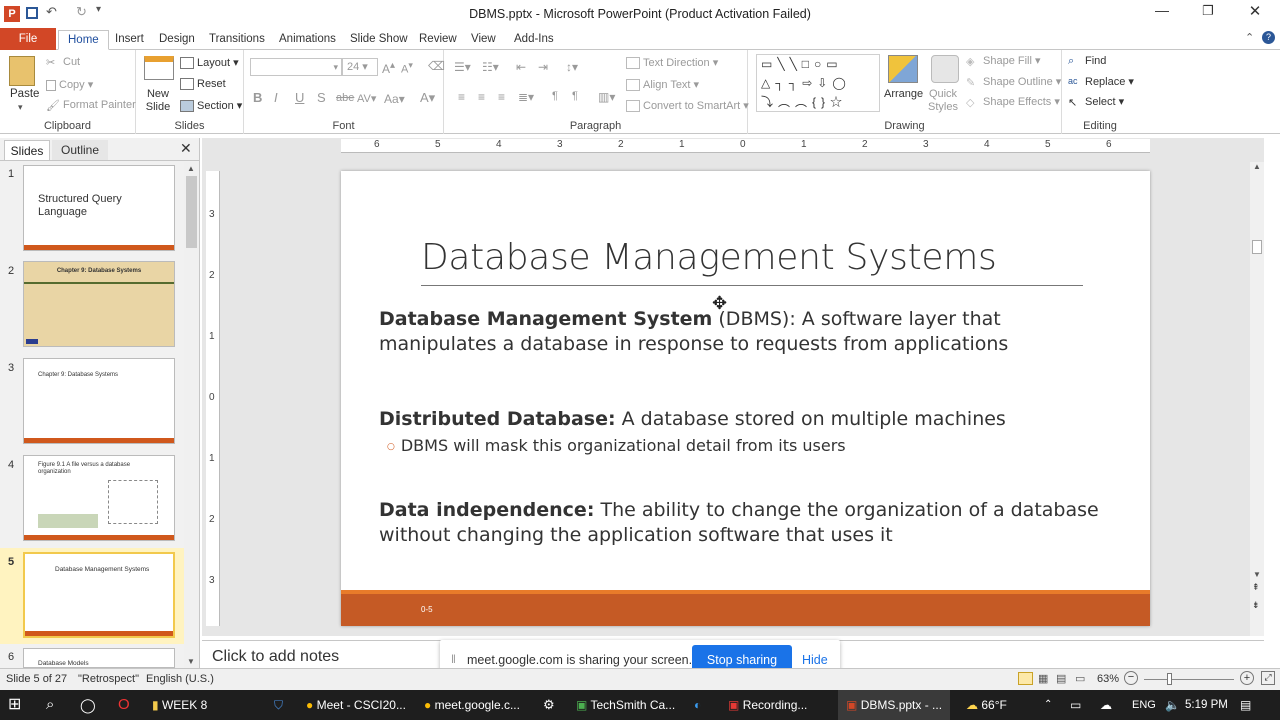  What do you see at coordinates (1169, 679) in the screenshot?
I see `zoom-slider-thumb` at bounding box center [1169, 679].